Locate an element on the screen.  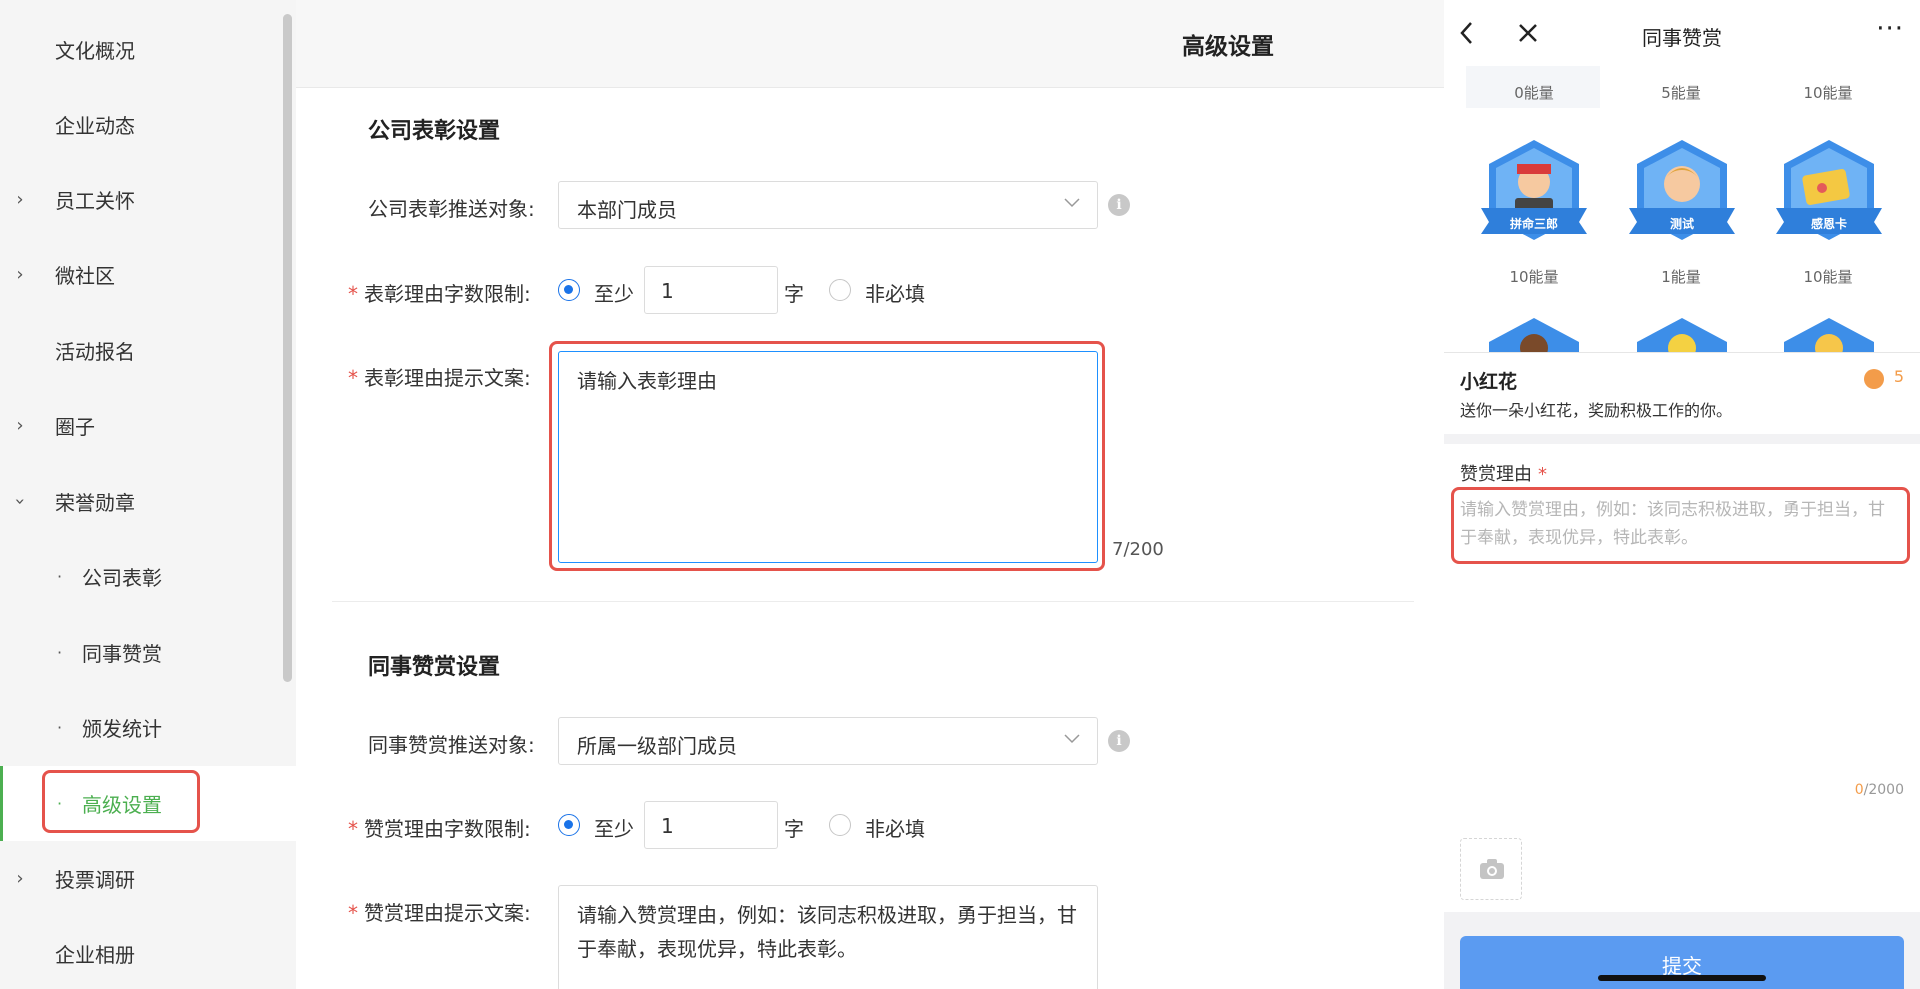
peer-push-label: 同事赞赏推送对象: is located at coordinates (451, 745).